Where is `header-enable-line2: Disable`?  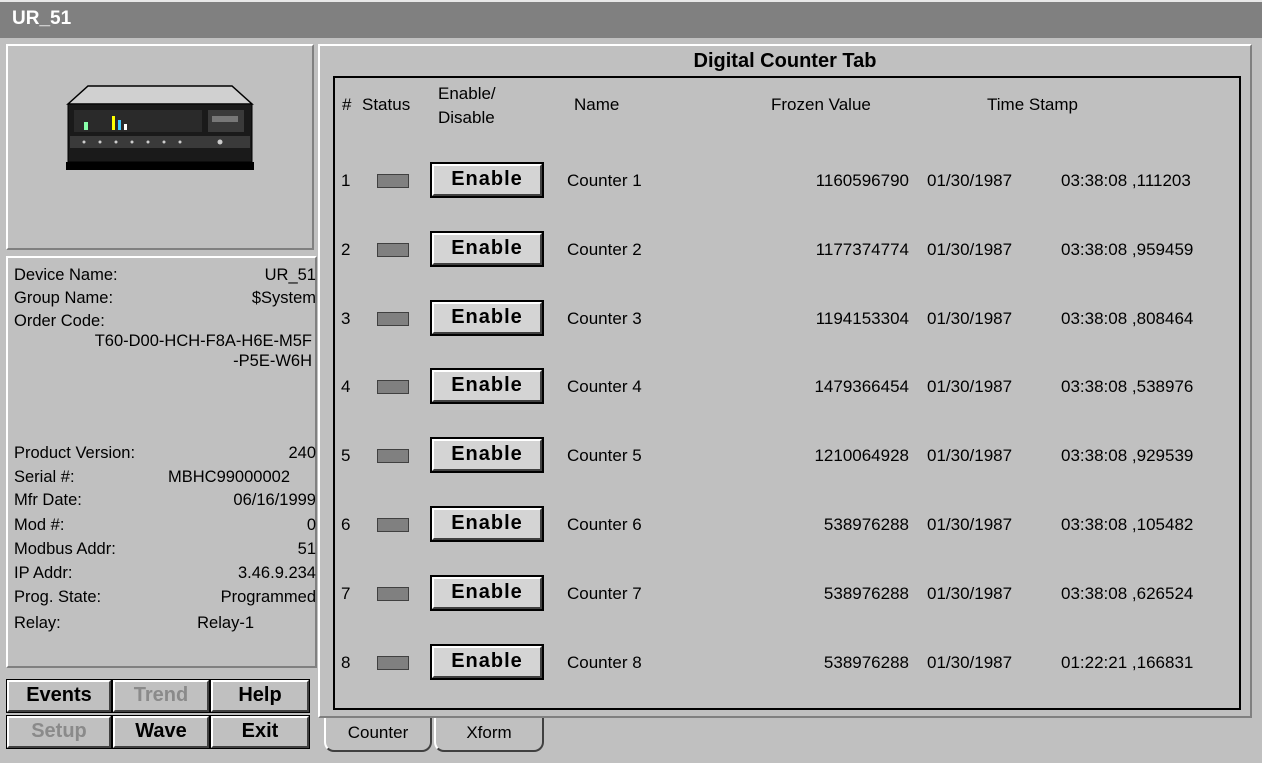
header-enable-line2: Disable is located at coordinates (466, 117).